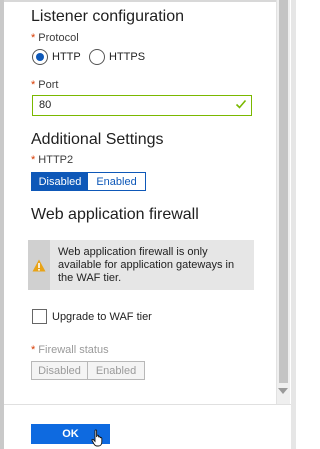 This screenshot has width=320, height=449. What do you see at coordinates (241, 104) in the screenshot?
I see `valid-check-icon` at bounding box center [241, 104].